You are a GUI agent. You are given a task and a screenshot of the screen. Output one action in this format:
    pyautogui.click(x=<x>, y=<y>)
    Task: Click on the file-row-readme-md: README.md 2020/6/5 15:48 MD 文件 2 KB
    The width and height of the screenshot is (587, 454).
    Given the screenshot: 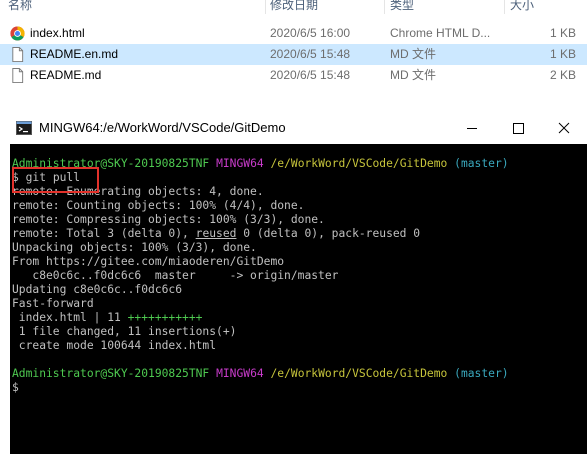 What is the action you would take?
    pyautogui.click(x=293, y=75)
    